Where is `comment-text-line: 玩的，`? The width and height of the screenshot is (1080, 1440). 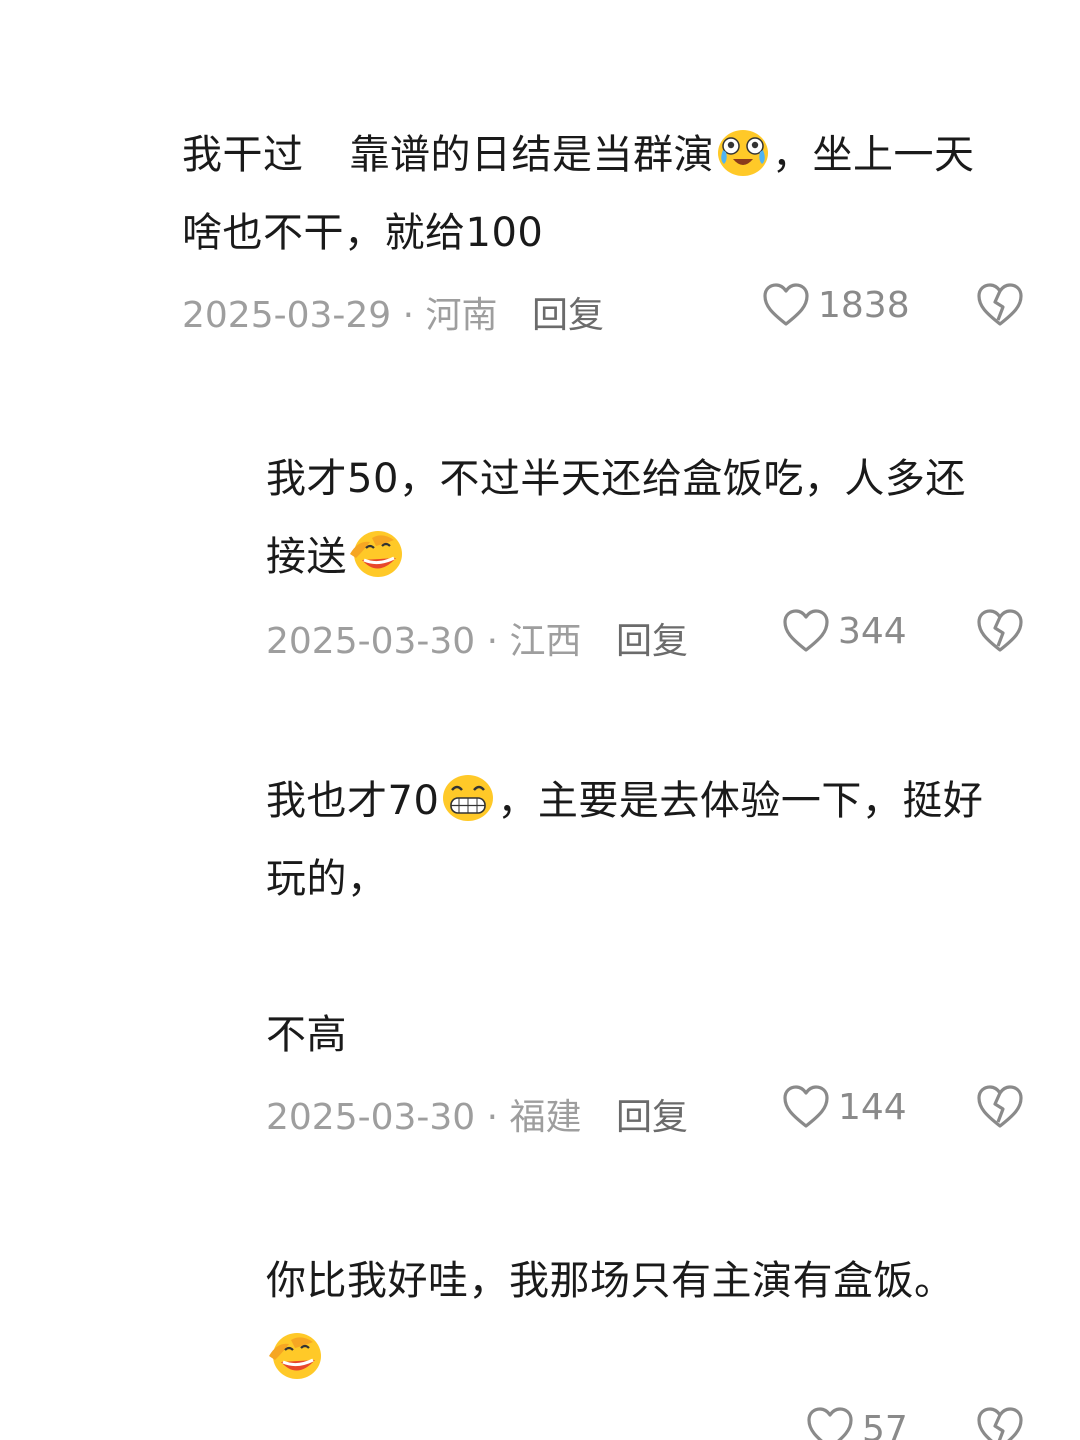 comment-text-line: 玩的， is located at coordinates (327, 879).